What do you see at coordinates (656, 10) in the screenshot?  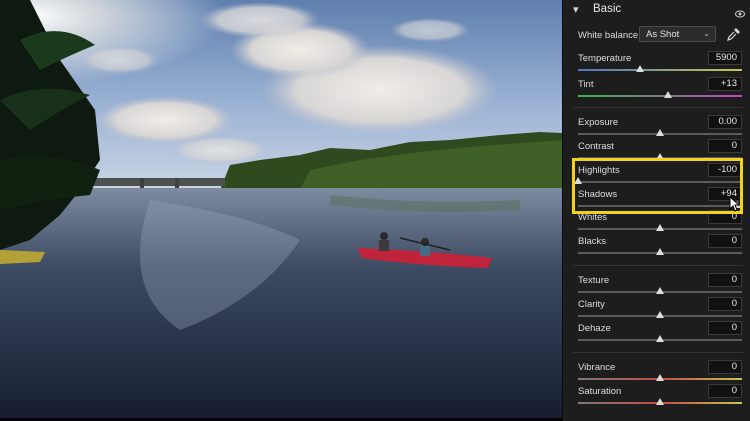 I see `basic-section-header: ▾ Basic` at bounding box center [656, 10].